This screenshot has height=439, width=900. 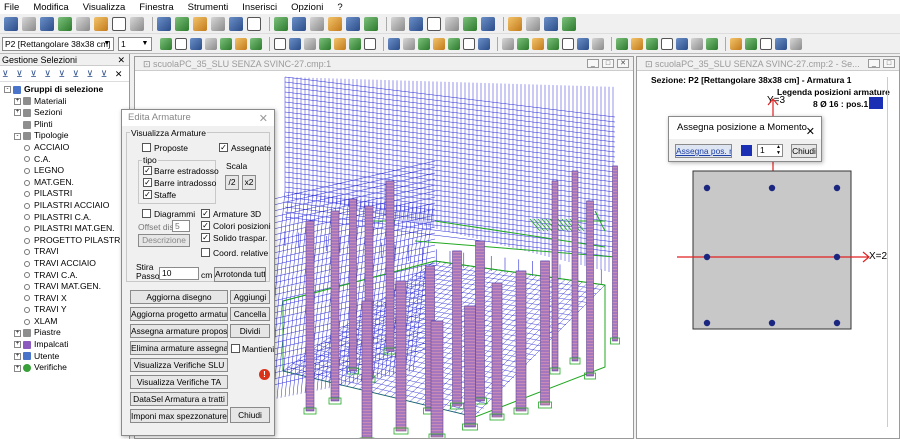 I want to click on menu-item: ?, so click(x=339, y=7).